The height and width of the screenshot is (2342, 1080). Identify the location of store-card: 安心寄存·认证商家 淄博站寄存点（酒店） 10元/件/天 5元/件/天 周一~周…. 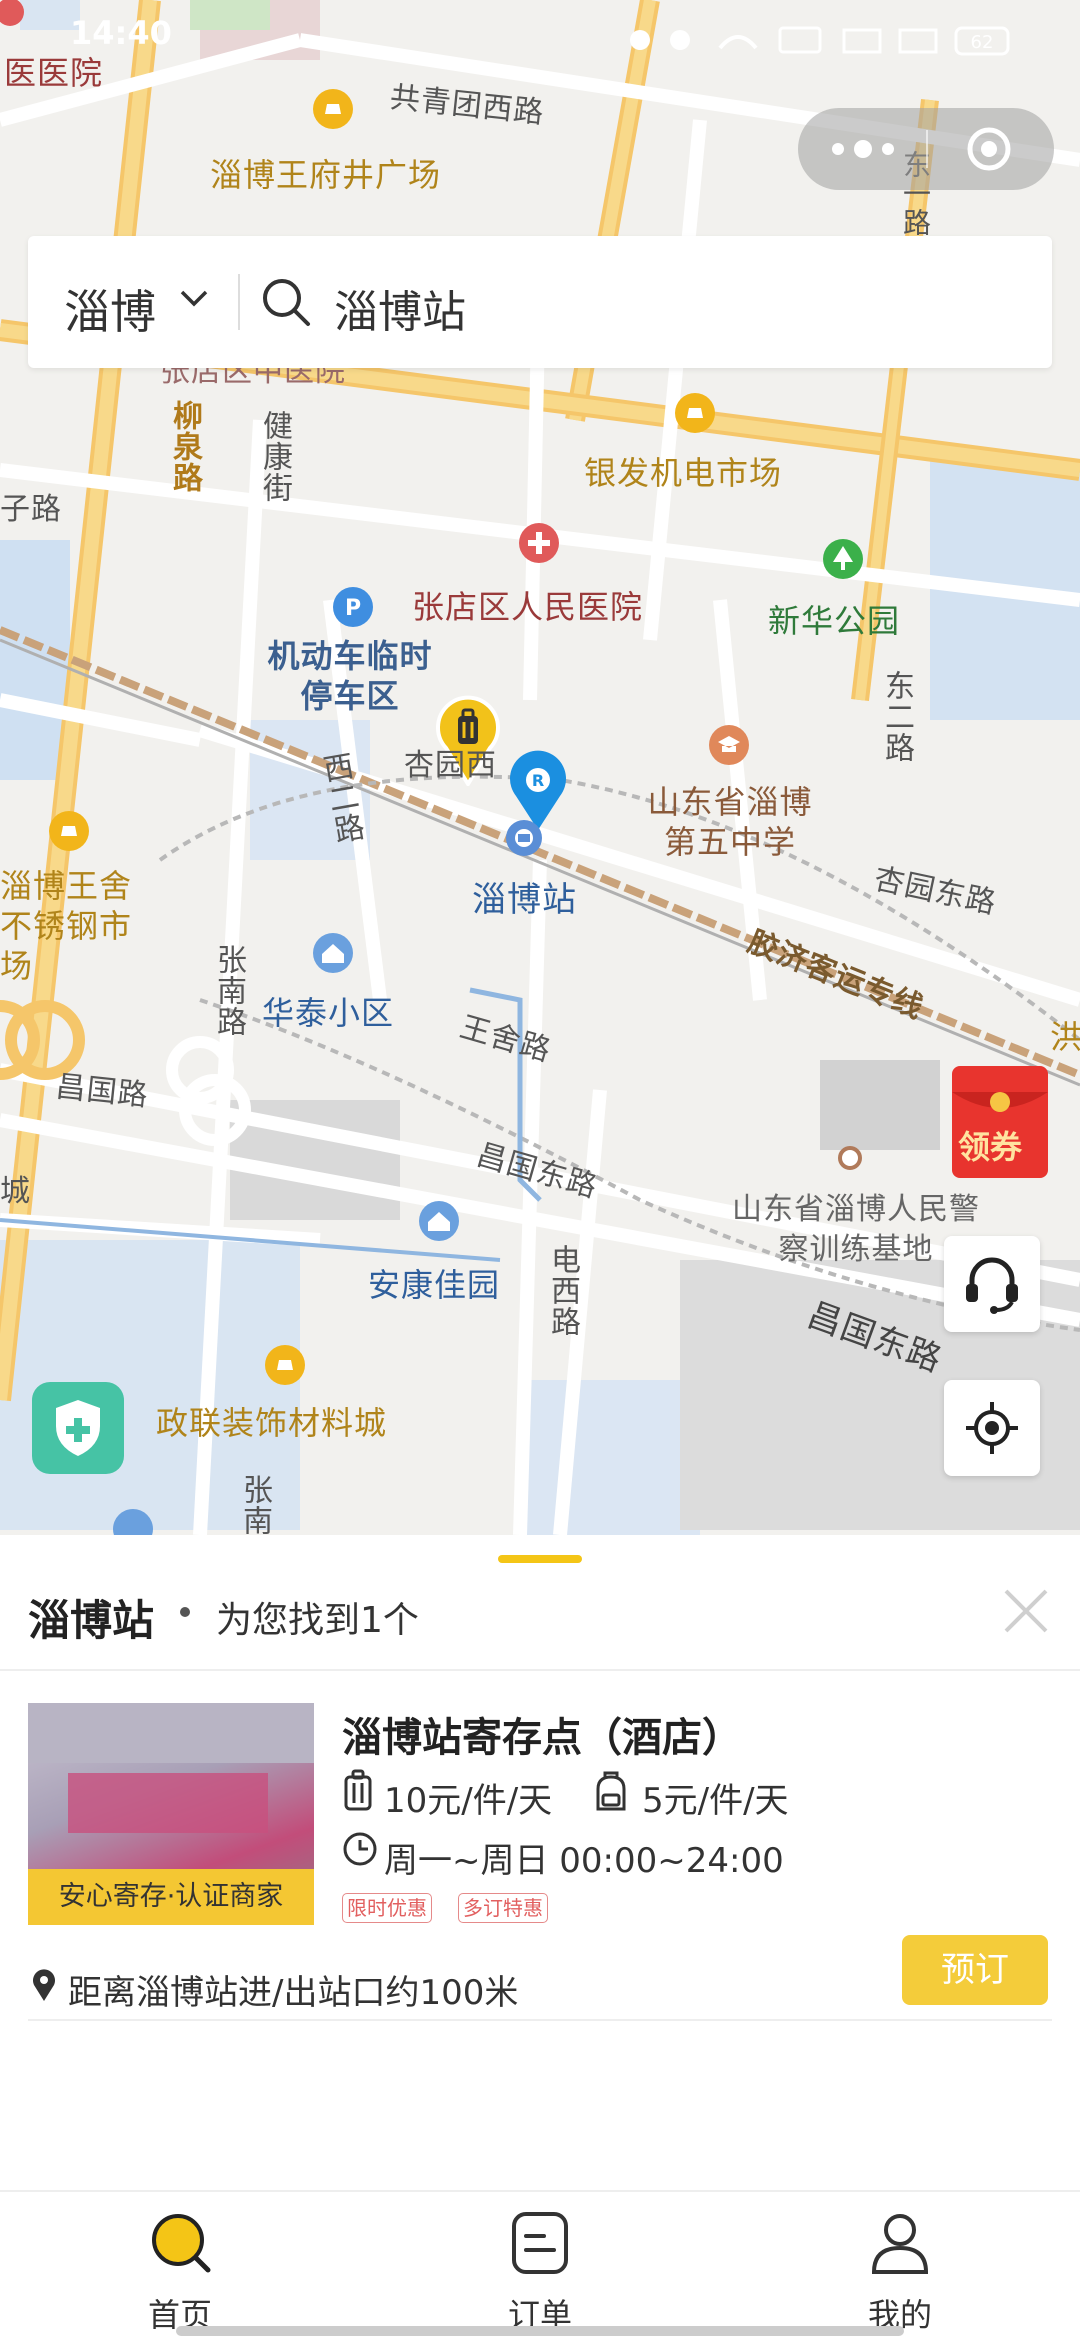
(540, 1866).